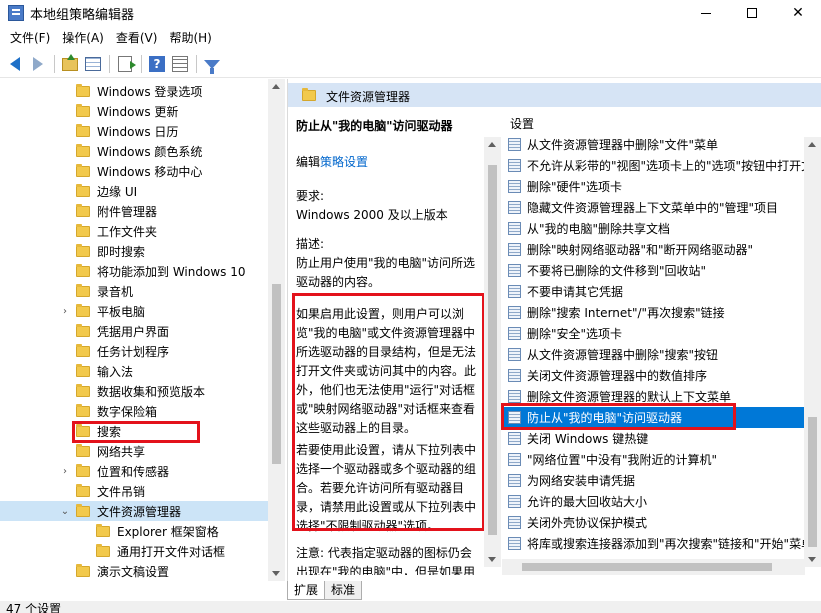 This screenshot has height=613, width=821. I want to click on description-scrollbar-thumb, so click(492, 350).